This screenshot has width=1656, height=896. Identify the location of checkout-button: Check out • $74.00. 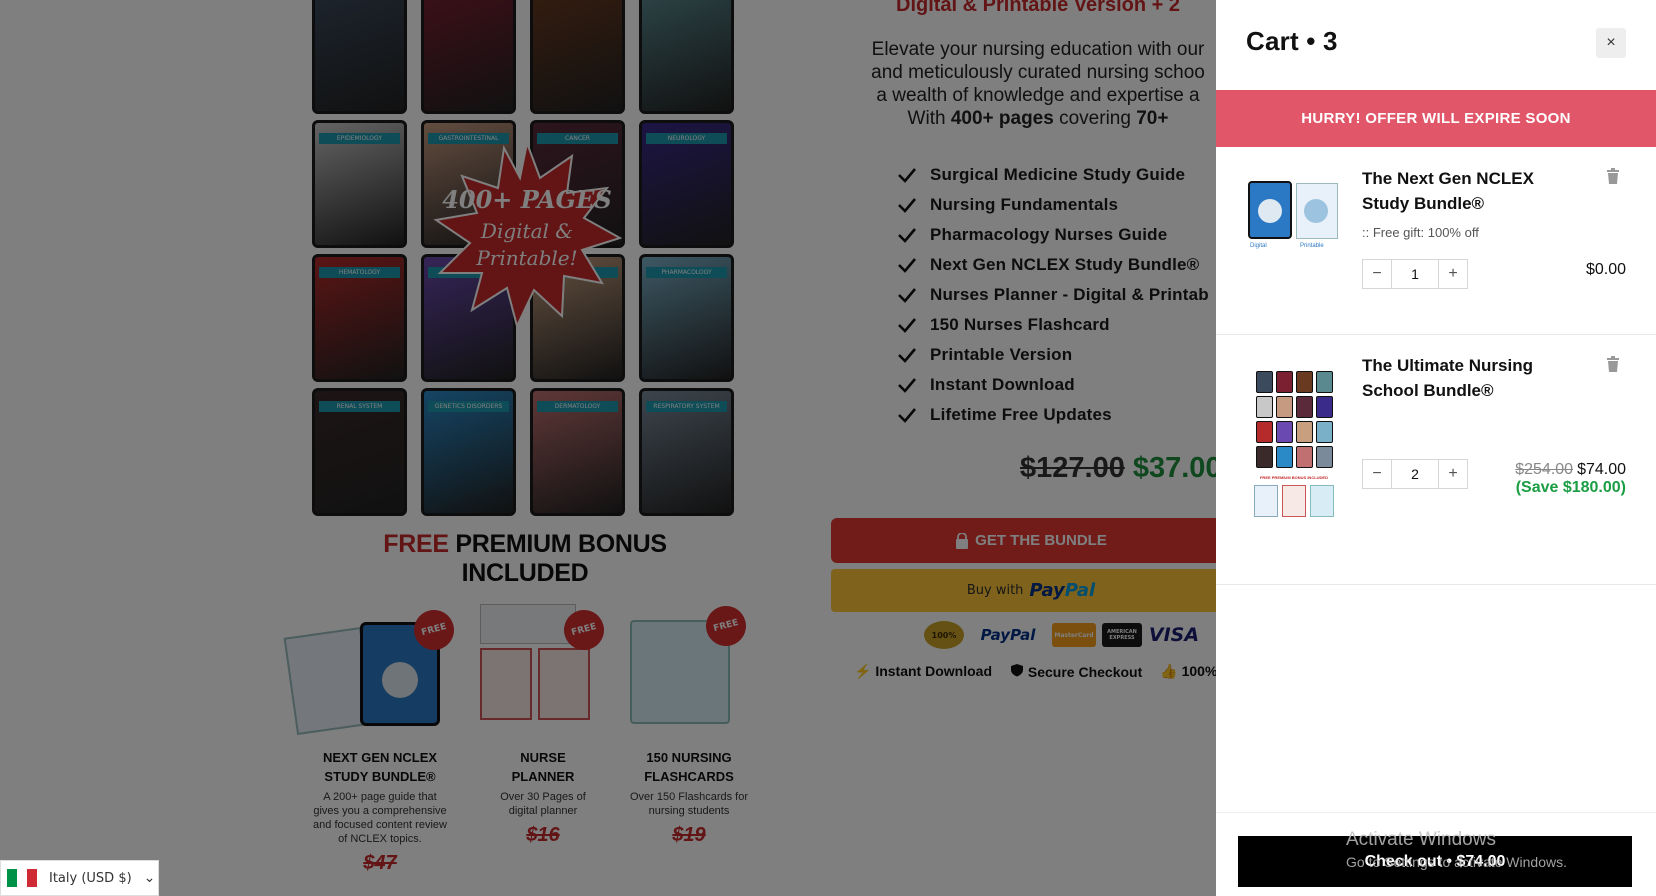
(1435, 861).